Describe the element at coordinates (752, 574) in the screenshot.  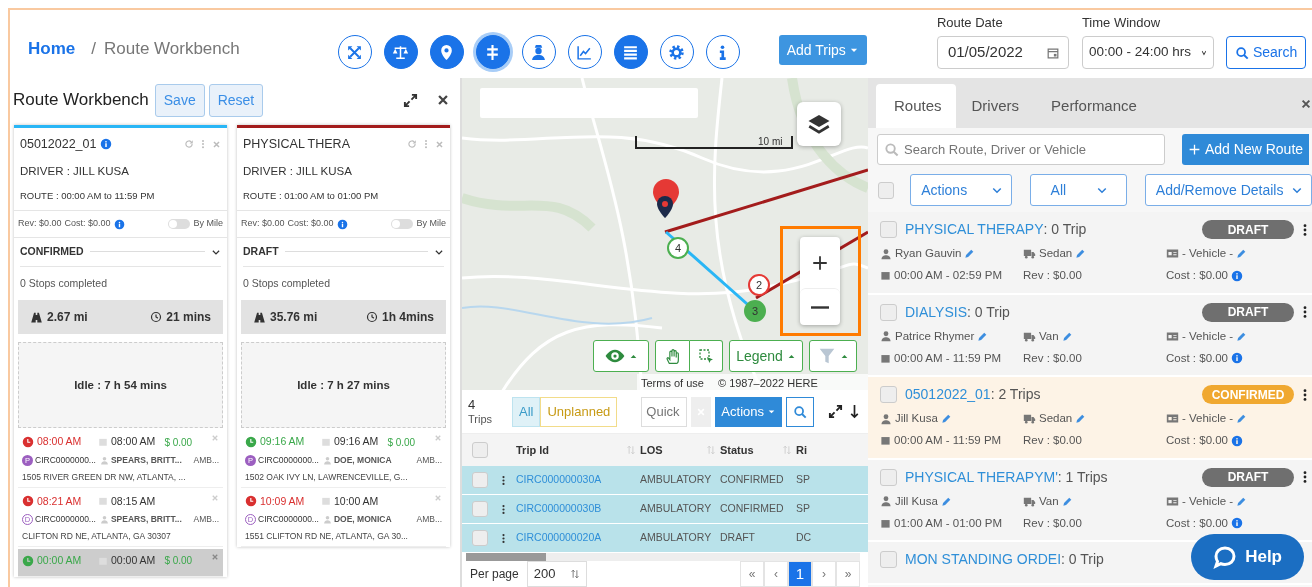
I see `page-link: «` at that location.